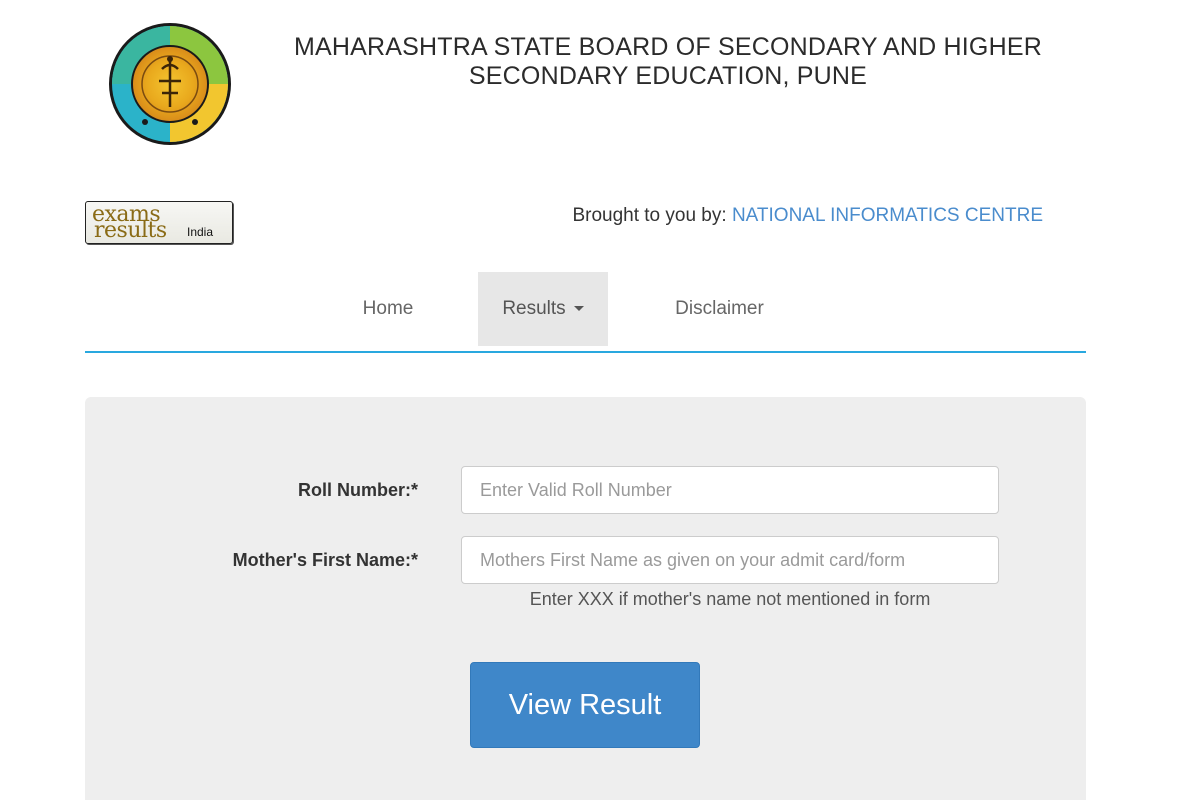 This screenshot has width=1200, height=800. What do you see at coordinates (887, 215) in the screenshot?
I see `nic-link: NATIONAL INFORMATICS CENTRE` at bounding box center [887, 215].